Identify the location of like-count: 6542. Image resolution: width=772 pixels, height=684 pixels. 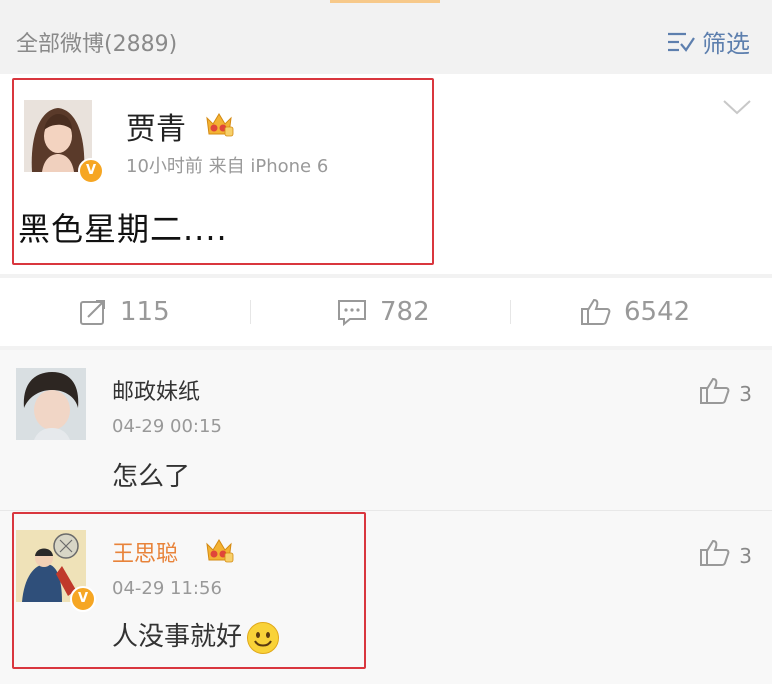
(657, 312).